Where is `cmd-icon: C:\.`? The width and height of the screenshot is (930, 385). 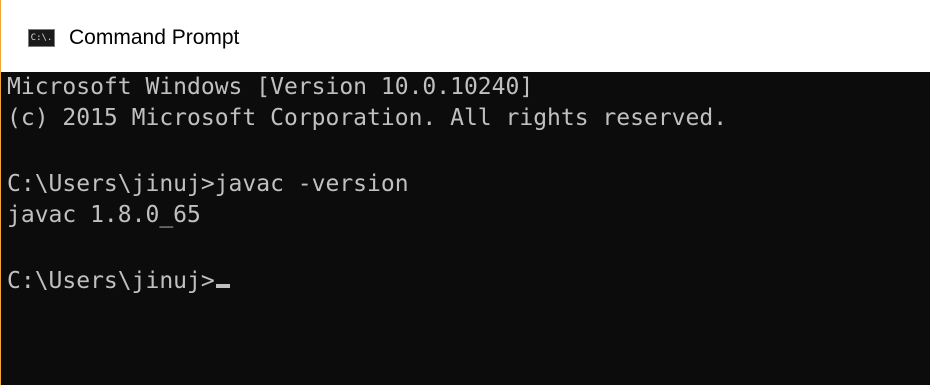
cmd-icon: C:\. is located at coordinates (41, 38).